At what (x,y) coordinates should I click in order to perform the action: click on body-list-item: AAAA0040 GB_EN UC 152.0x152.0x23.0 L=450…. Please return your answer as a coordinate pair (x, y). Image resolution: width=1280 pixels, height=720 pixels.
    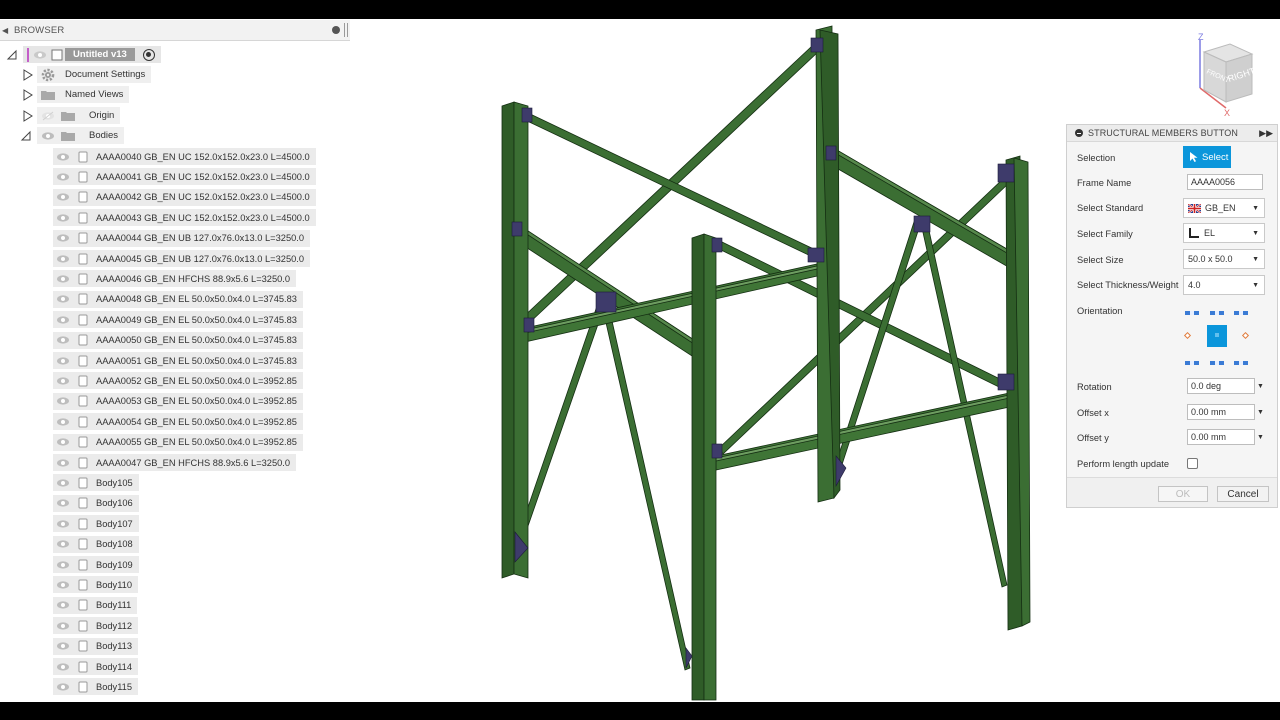
    Looking at the image, I should click on (184, 156).